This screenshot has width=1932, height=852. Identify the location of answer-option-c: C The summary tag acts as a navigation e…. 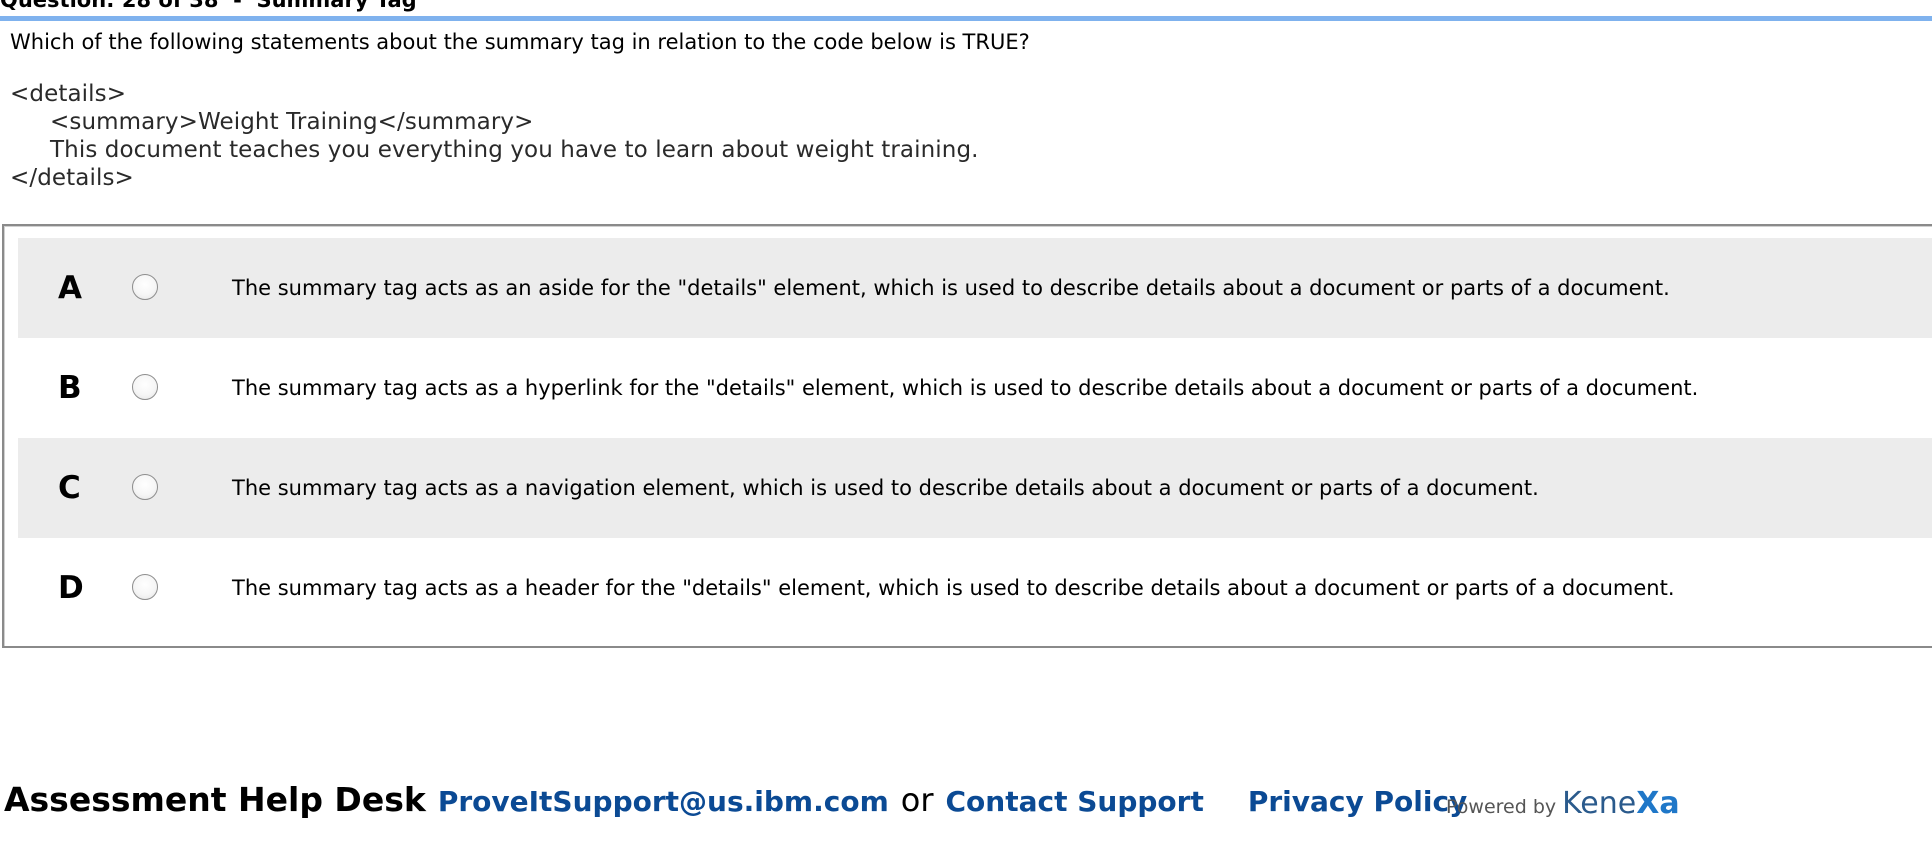
(975, 488).